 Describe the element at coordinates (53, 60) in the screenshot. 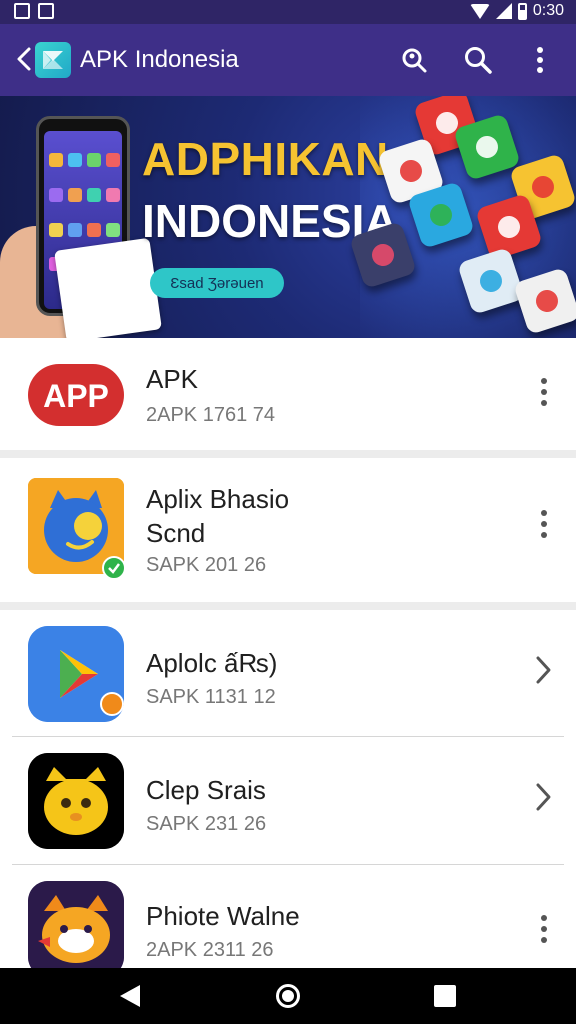

I see `app-logo-icon` at that location.